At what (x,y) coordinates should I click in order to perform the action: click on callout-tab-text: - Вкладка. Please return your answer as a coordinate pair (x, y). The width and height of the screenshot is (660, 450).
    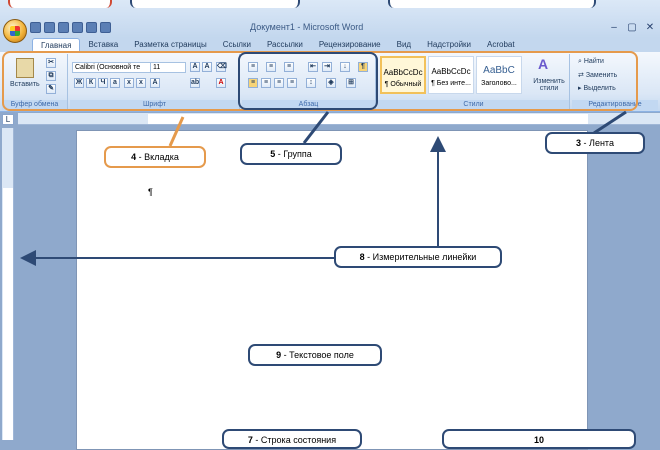
    Looking at the image, I should click on (157, 157).